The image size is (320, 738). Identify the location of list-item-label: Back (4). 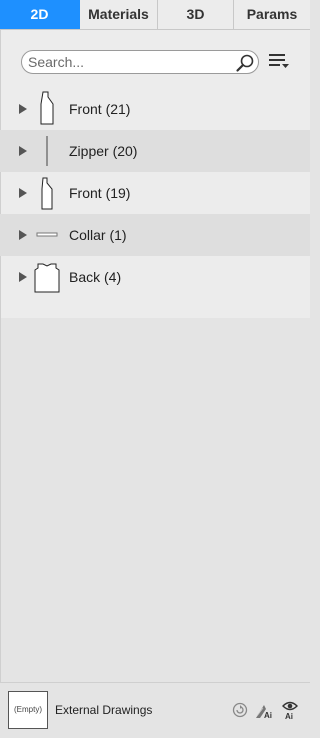
(95, 277).